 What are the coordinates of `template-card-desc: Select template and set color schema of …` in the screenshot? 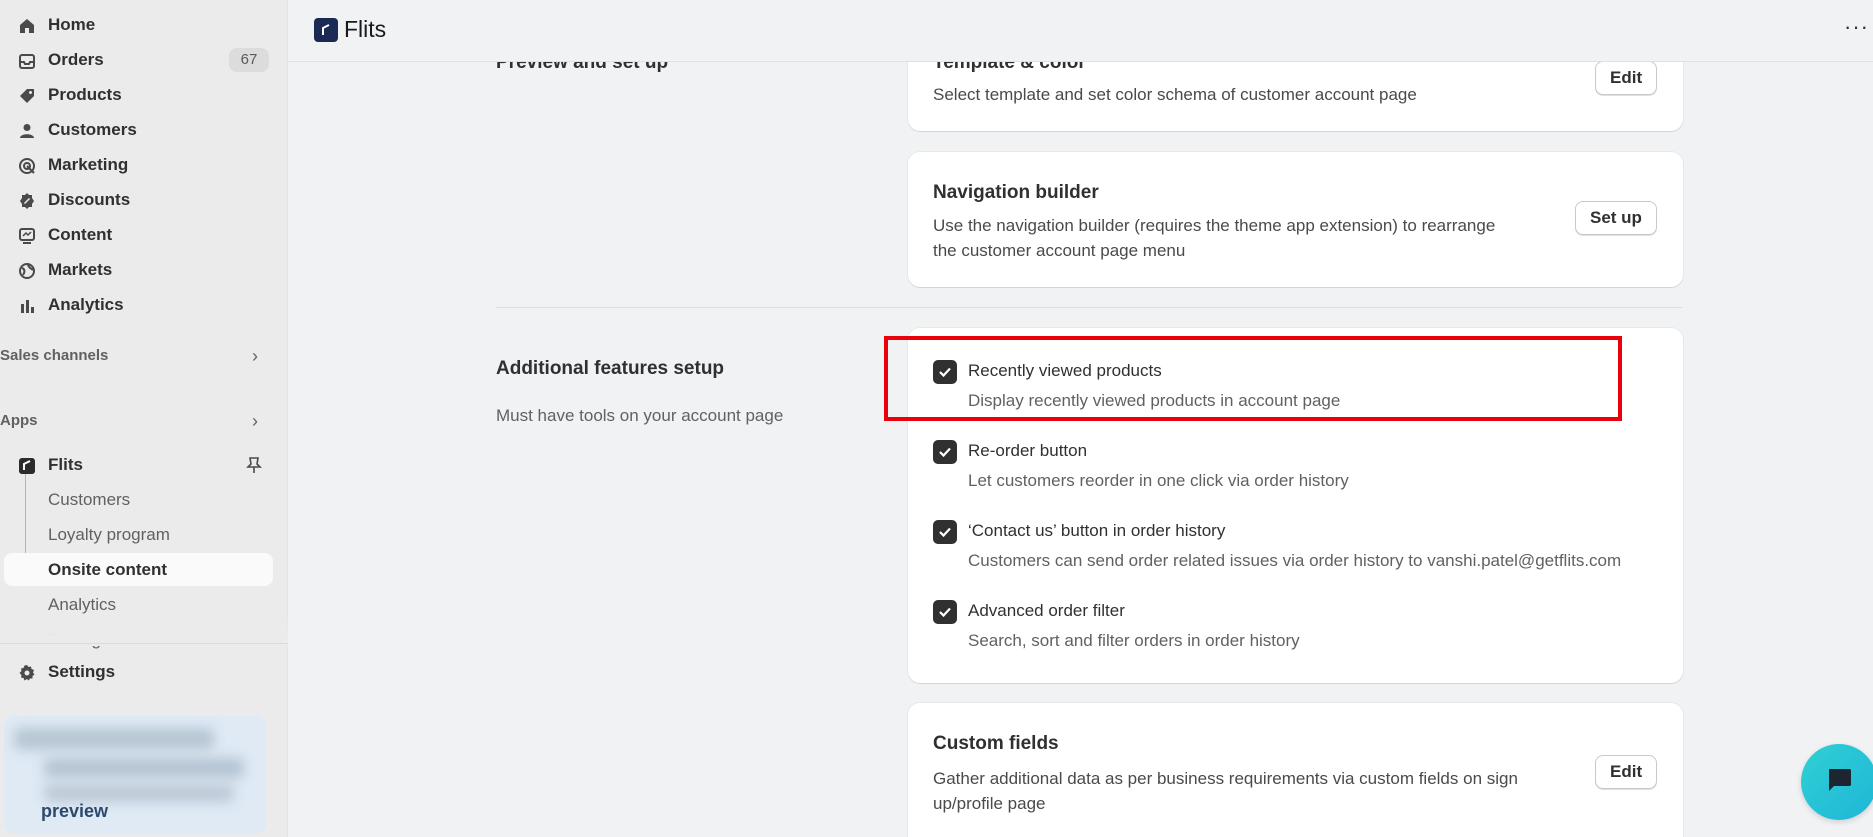 It's located at (1175, 94).